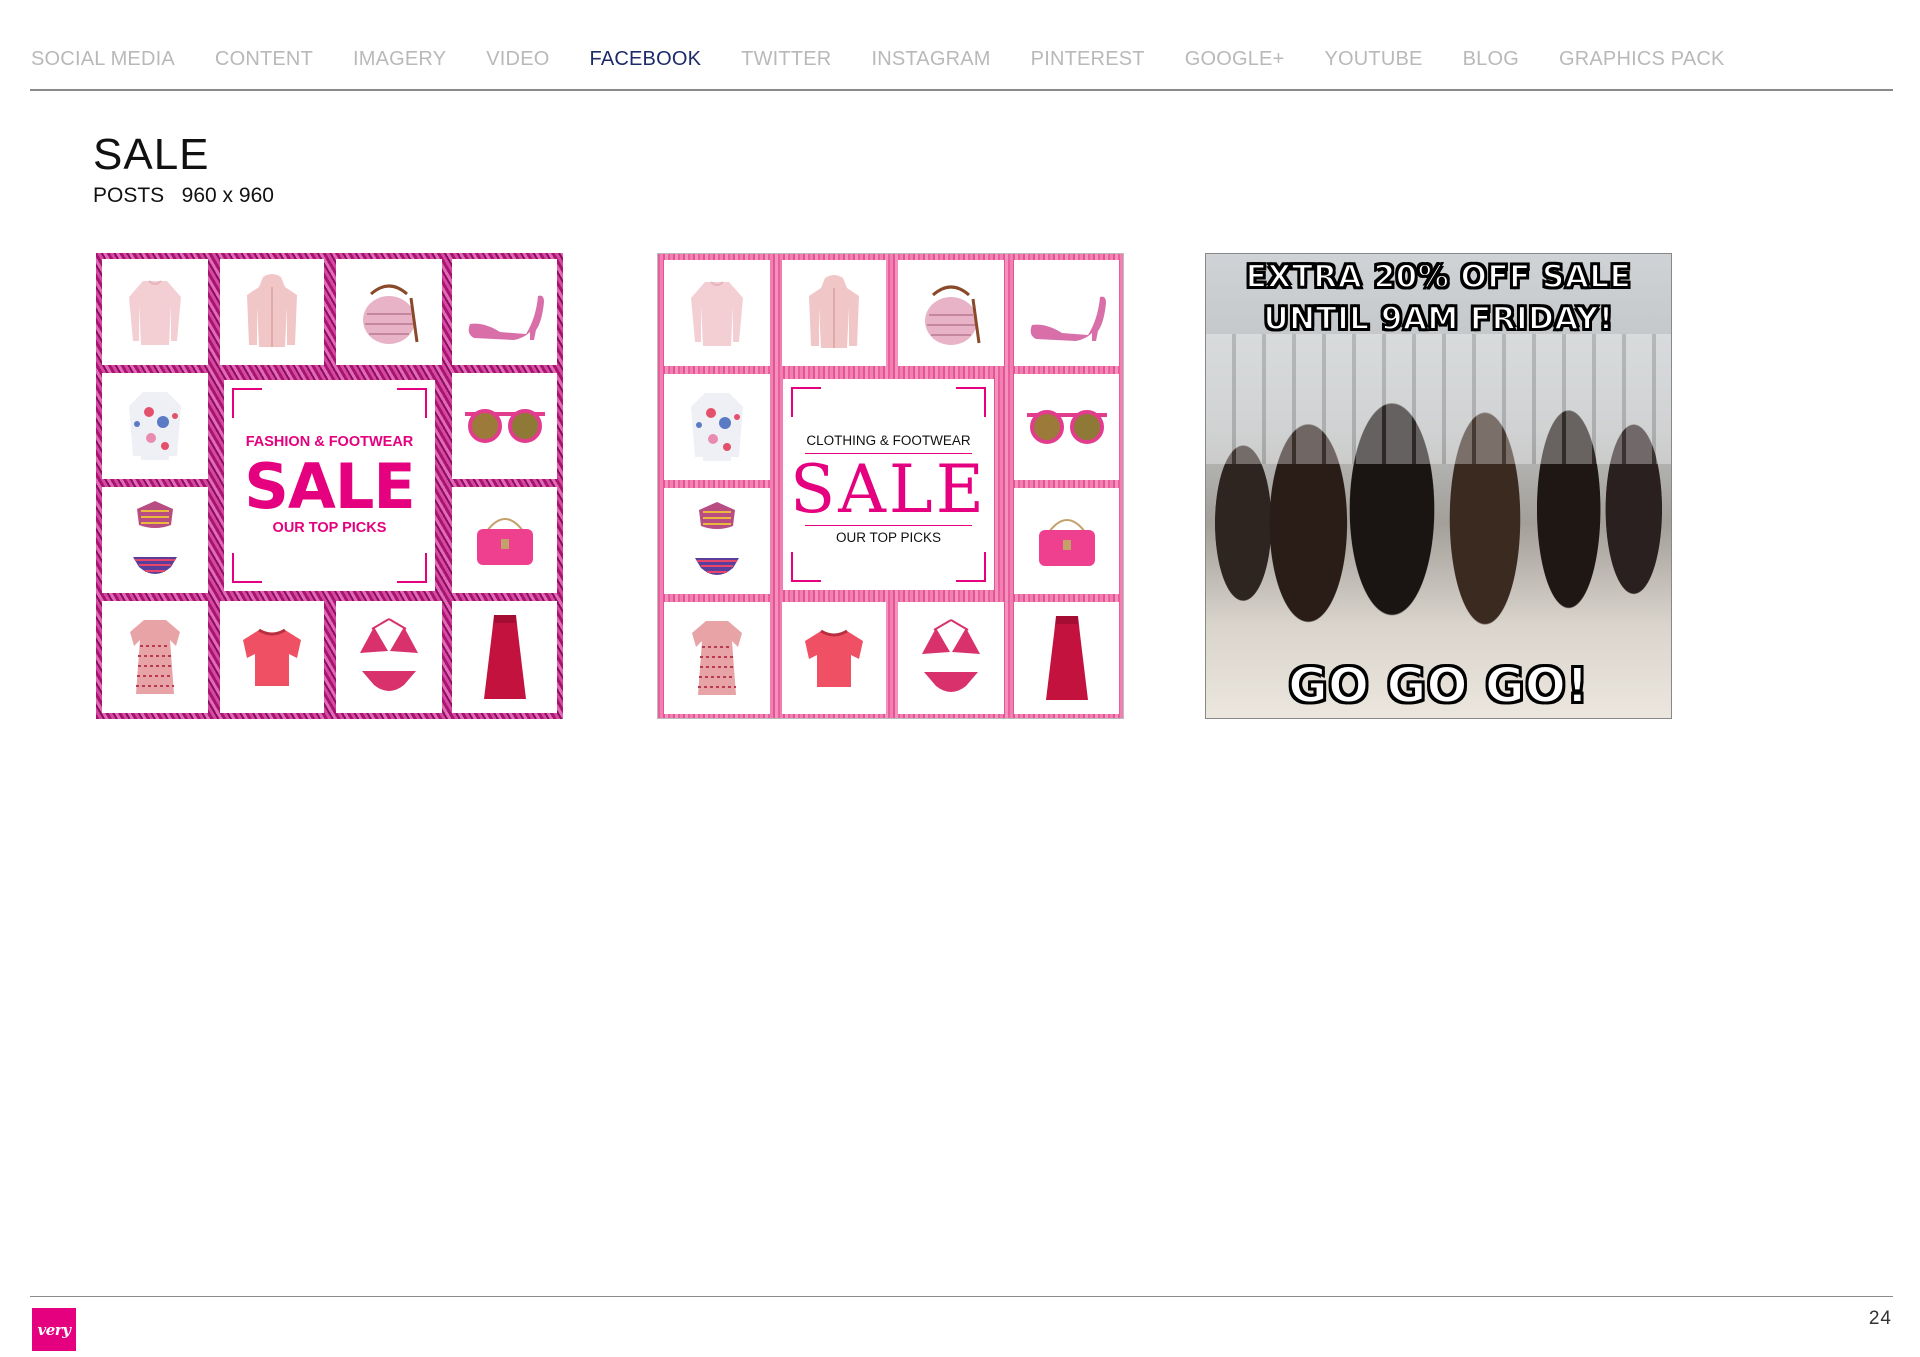  Describe the element at coordinates (1642, 59) in the screenshot. I see `nav-graphics-pack: GRAPHICS PACK` at that location.